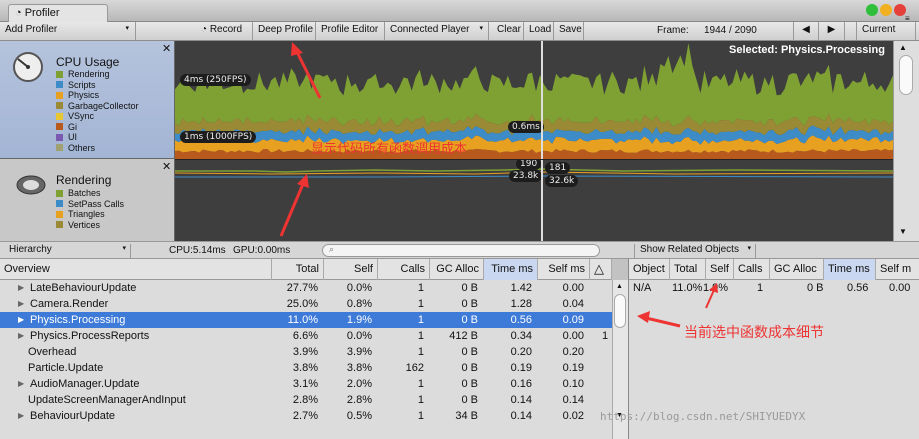  What do you see at coordinates (730, 30) in the screenshot?
I see `frame-counter: 1944 / 2090` at bounding box center [730, 30].